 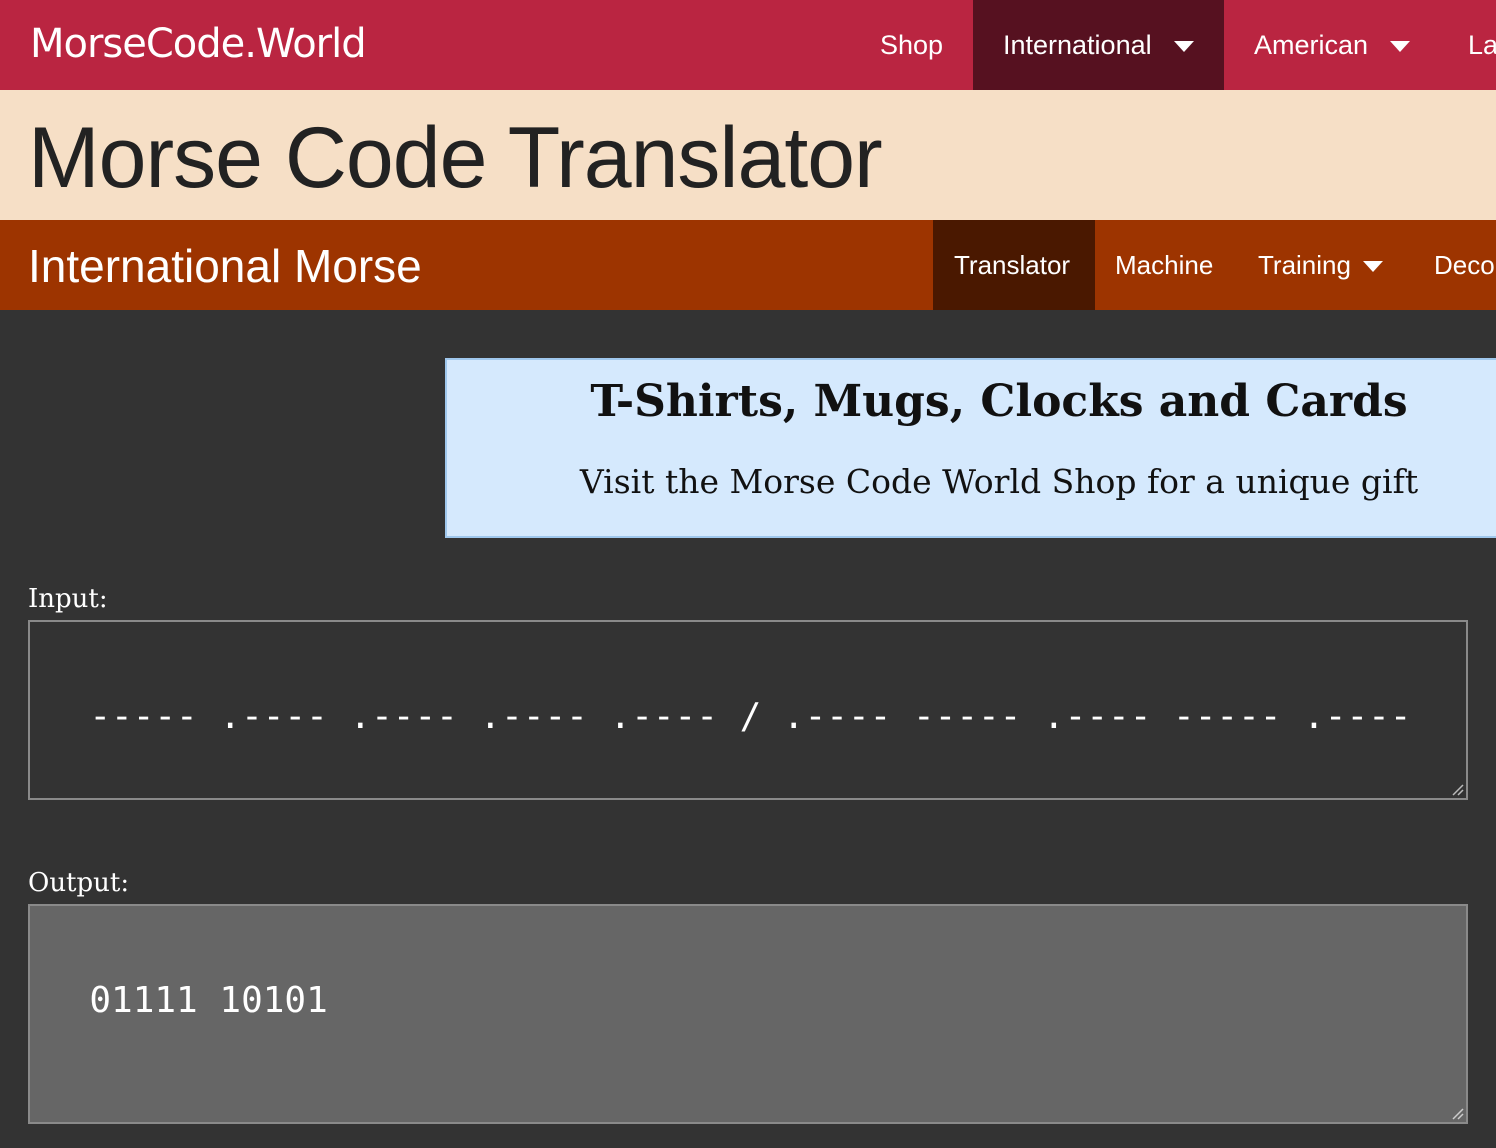 I want to click on nav-language-dropdown: La, so click(x=1467, y=45).